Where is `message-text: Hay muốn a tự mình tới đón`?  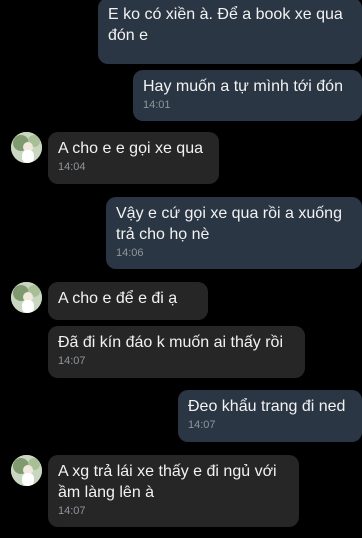
message-text: Hay muốn a tự mình tới đón is located at coordinates (243, 86).